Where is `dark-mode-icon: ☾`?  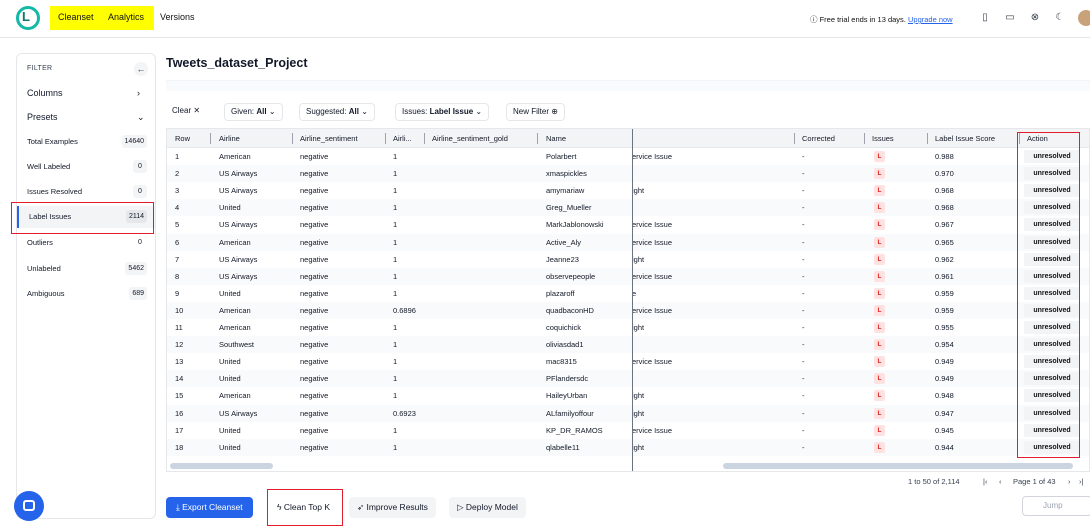 dark-mode-icon: ☾ is located at coordinates (1060, 18).